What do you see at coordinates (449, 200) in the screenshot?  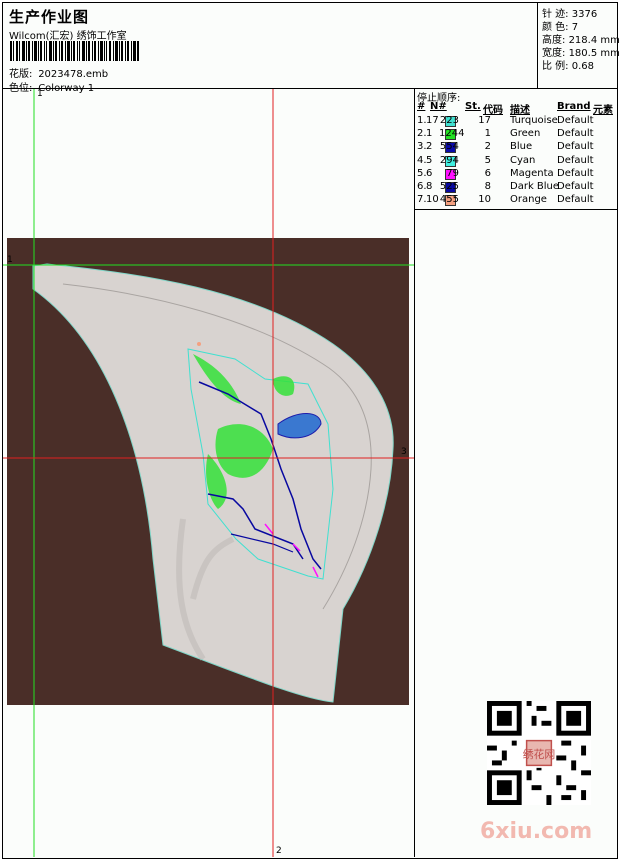 I see `row-stitches: 455` at bounding box center [449, 200].